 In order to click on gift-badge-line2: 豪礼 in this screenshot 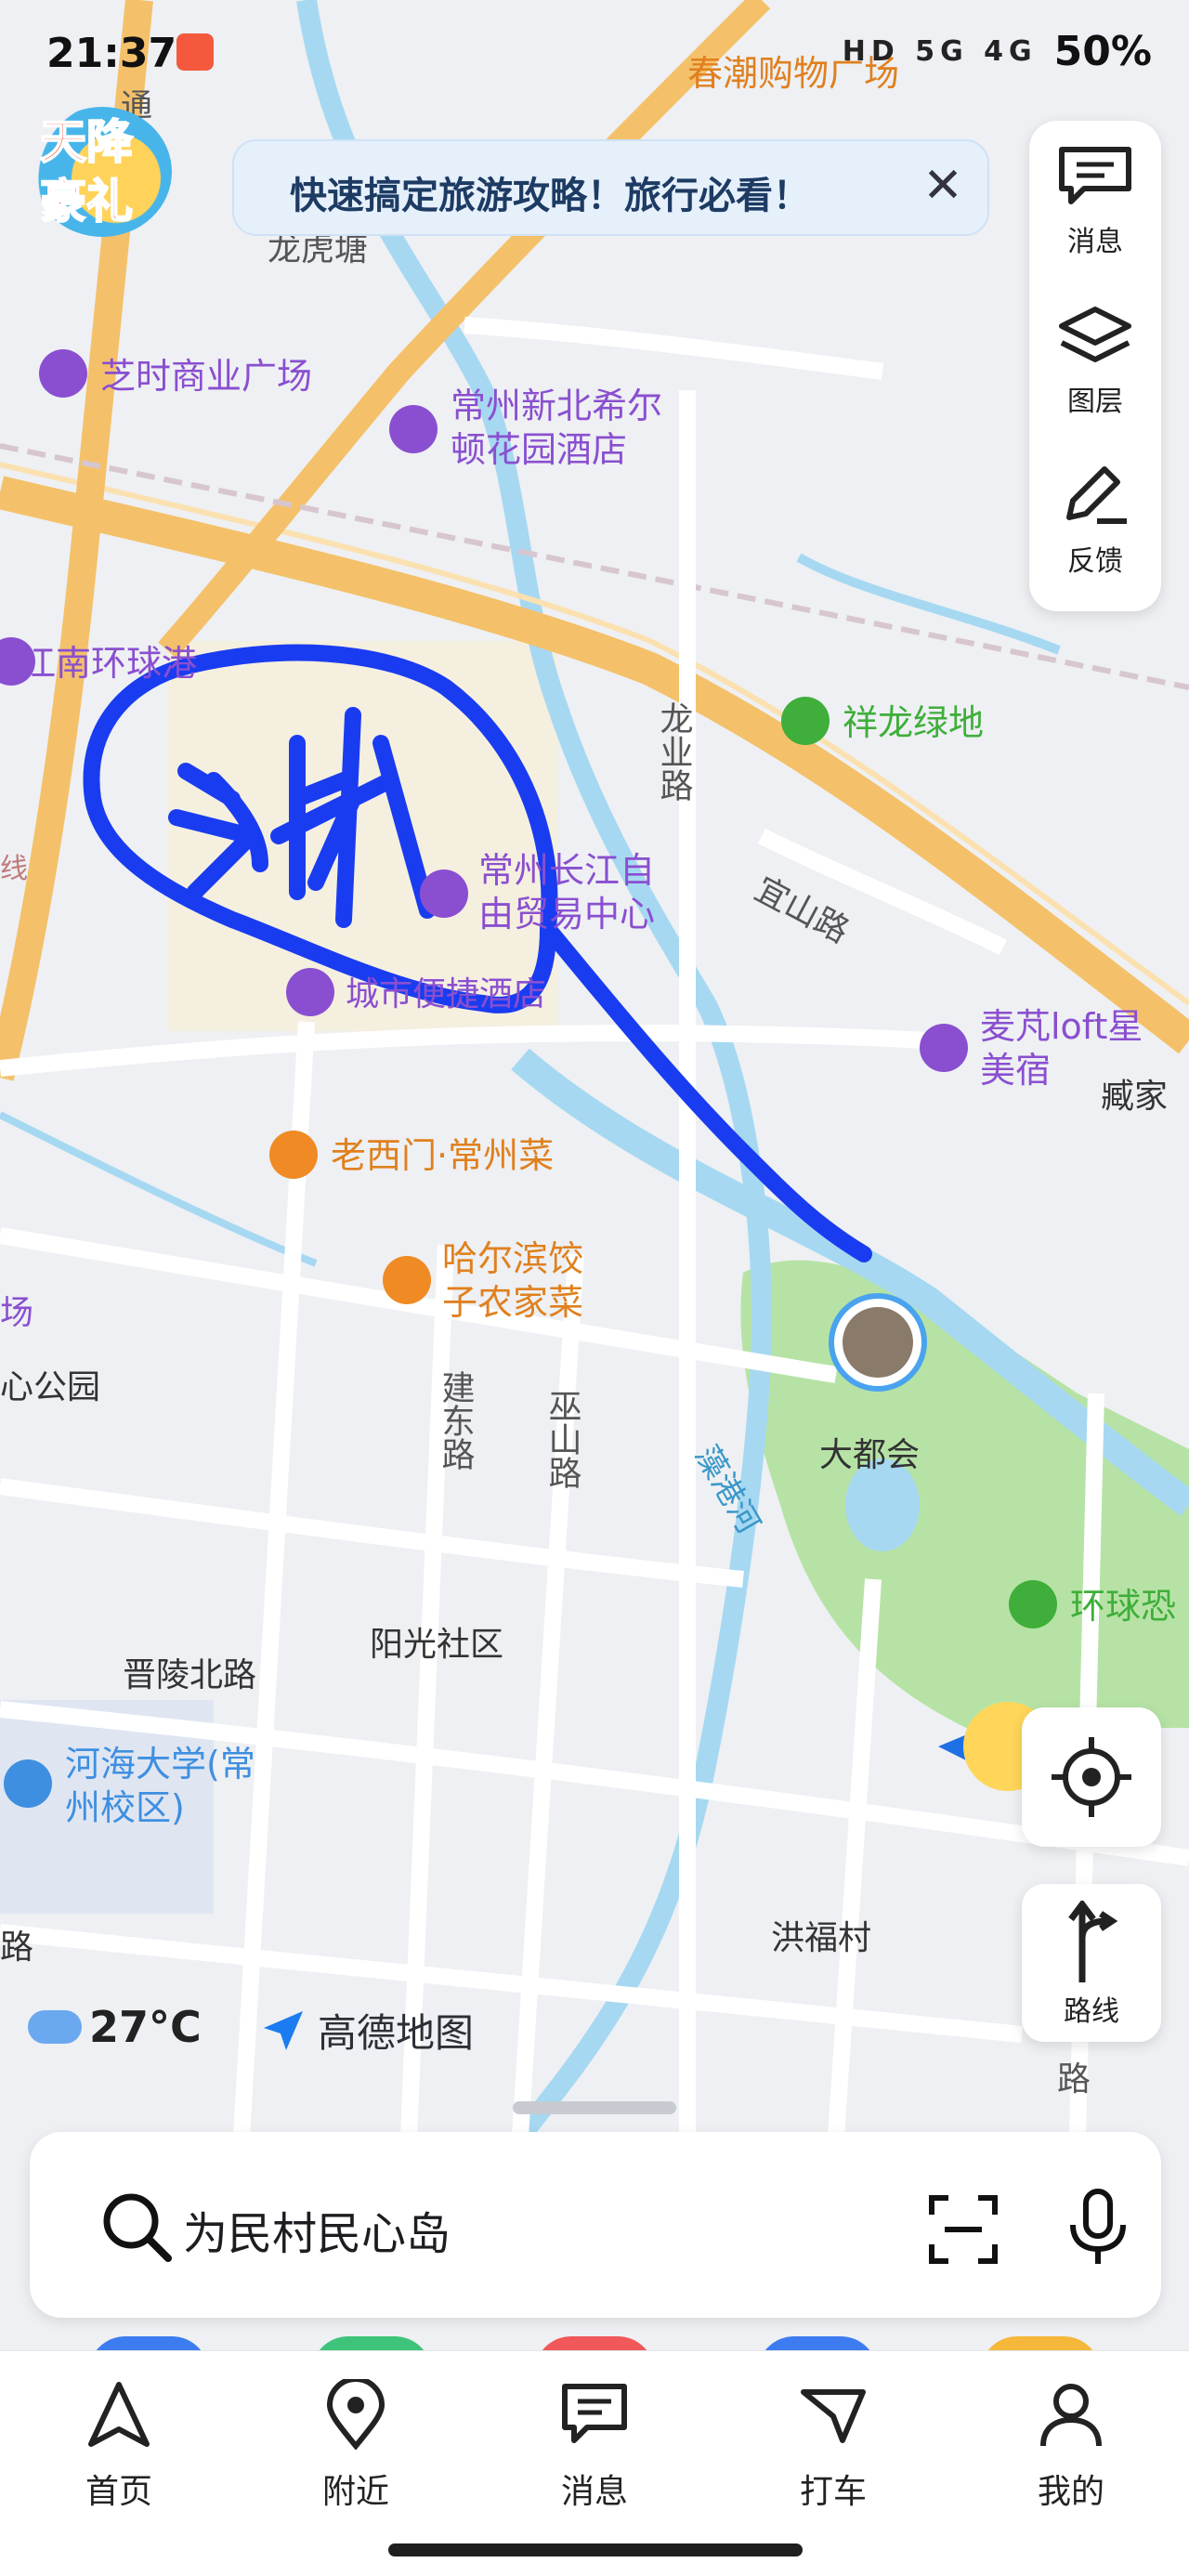, I will do `click(87, 201)`.